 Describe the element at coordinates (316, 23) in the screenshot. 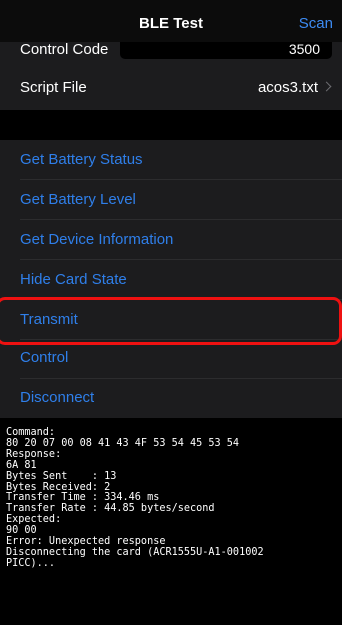

I see `scan-button: Scan` at that location.